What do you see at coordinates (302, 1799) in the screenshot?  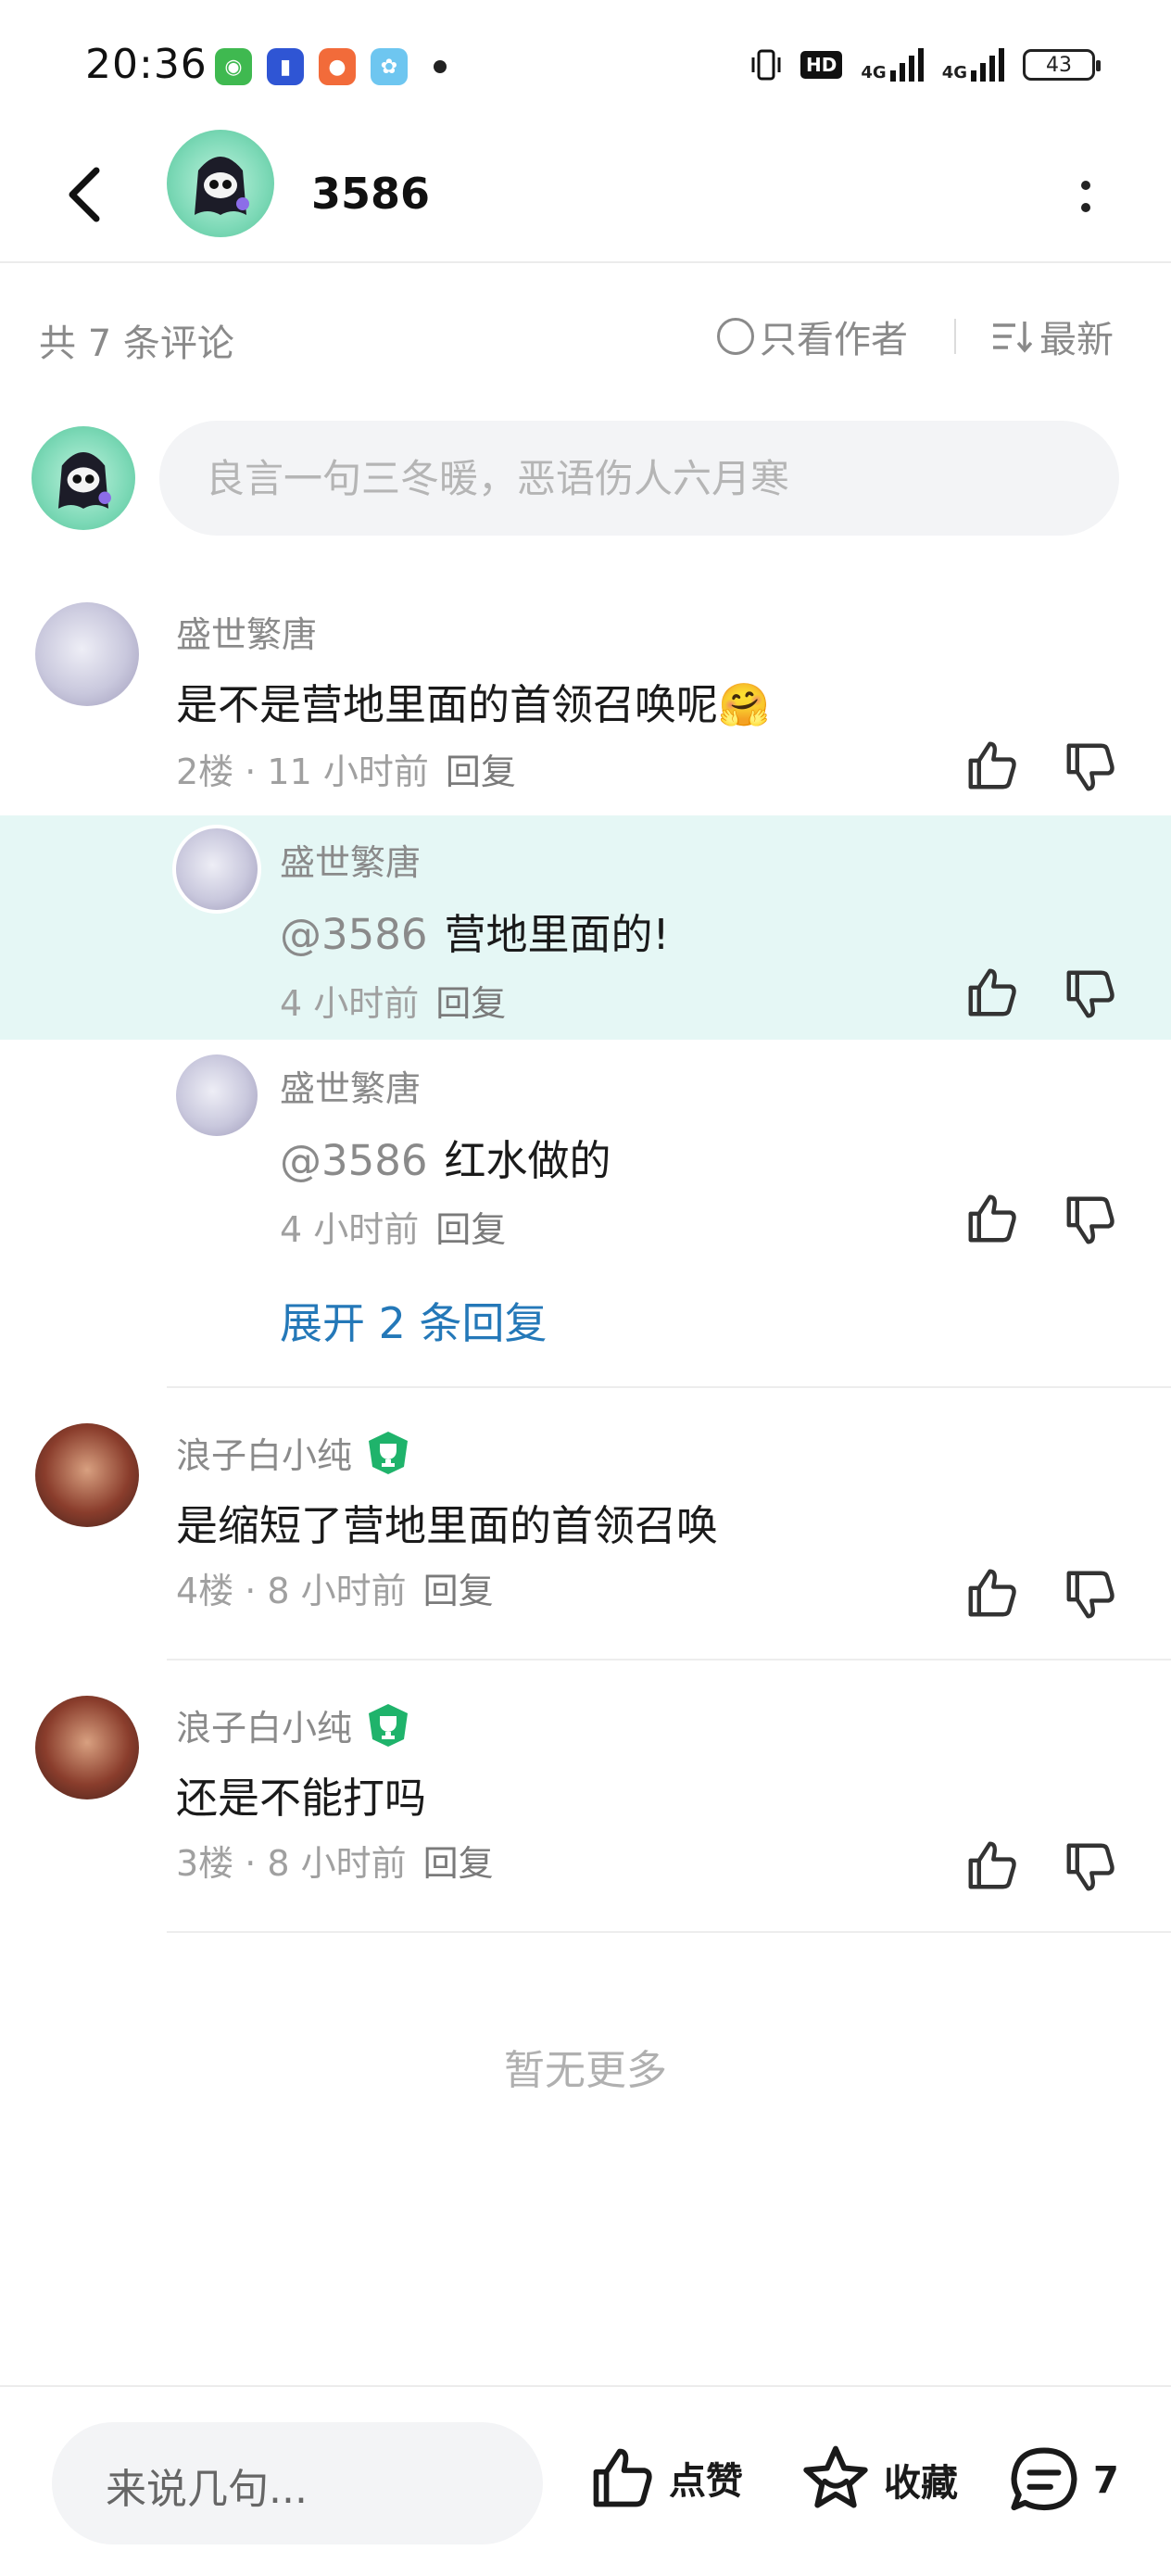 I see `comment-text: 还是不能打吗` at bounding box center [302, 1799].